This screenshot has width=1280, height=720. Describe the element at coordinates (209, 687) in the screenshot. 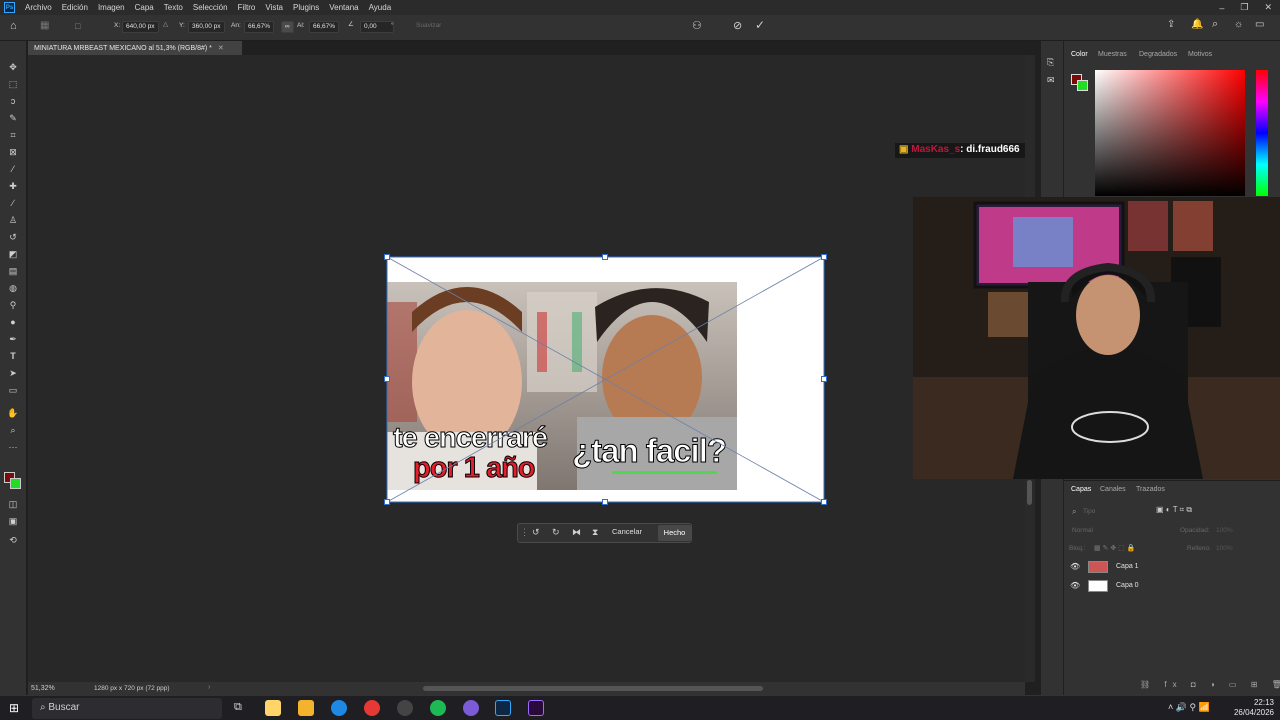

I see `status-arrow-icon: ›` at that location.